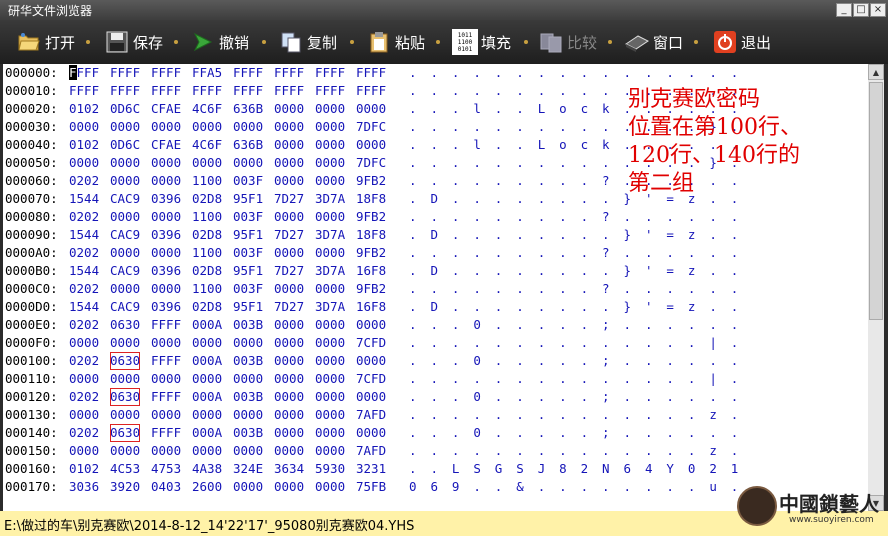 This screenshot has width=888, height=536. I want to click on hex-word: CFAE, so click(166, 145).